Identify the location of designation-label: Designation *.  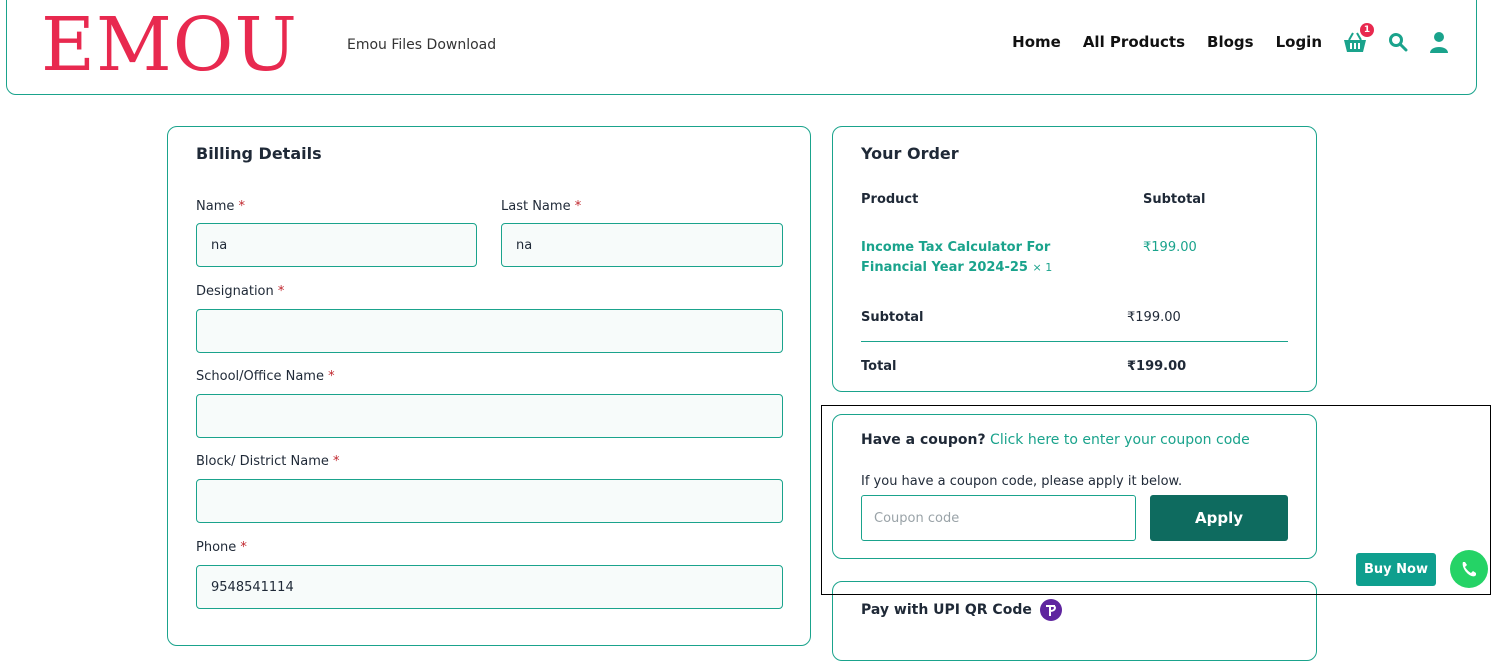
(240, 291).